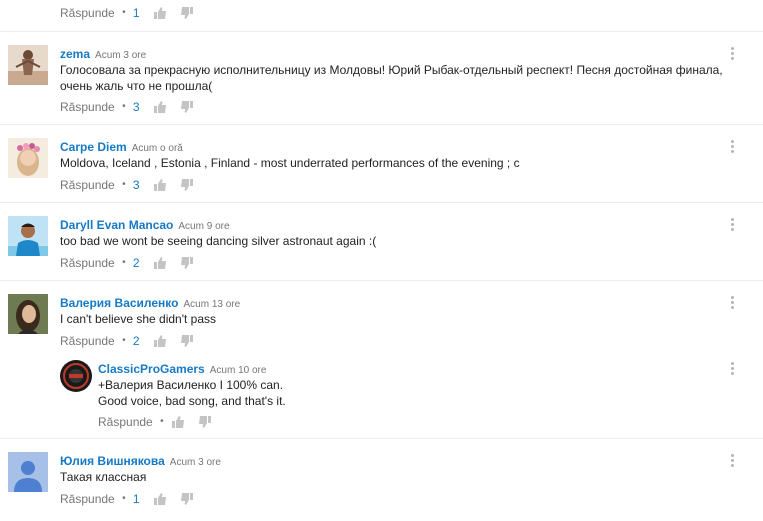 The image size is (763, 521). I want to click on timestamp: Acum 13 ore, so click(211, 304).